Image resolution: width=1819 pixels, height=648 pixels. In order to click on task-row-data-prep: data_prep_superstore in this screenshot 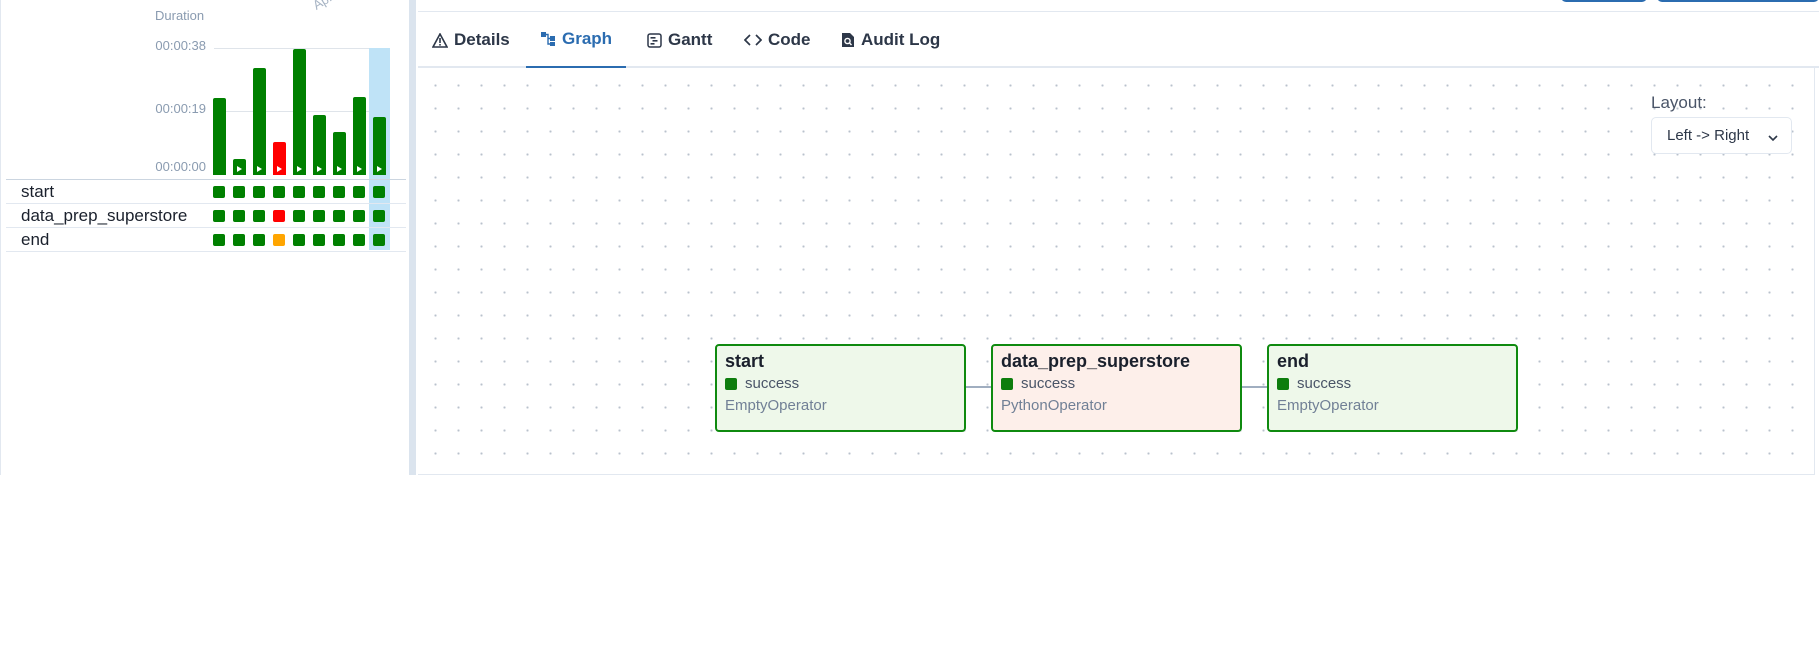, I will do `click(206, 216)`.